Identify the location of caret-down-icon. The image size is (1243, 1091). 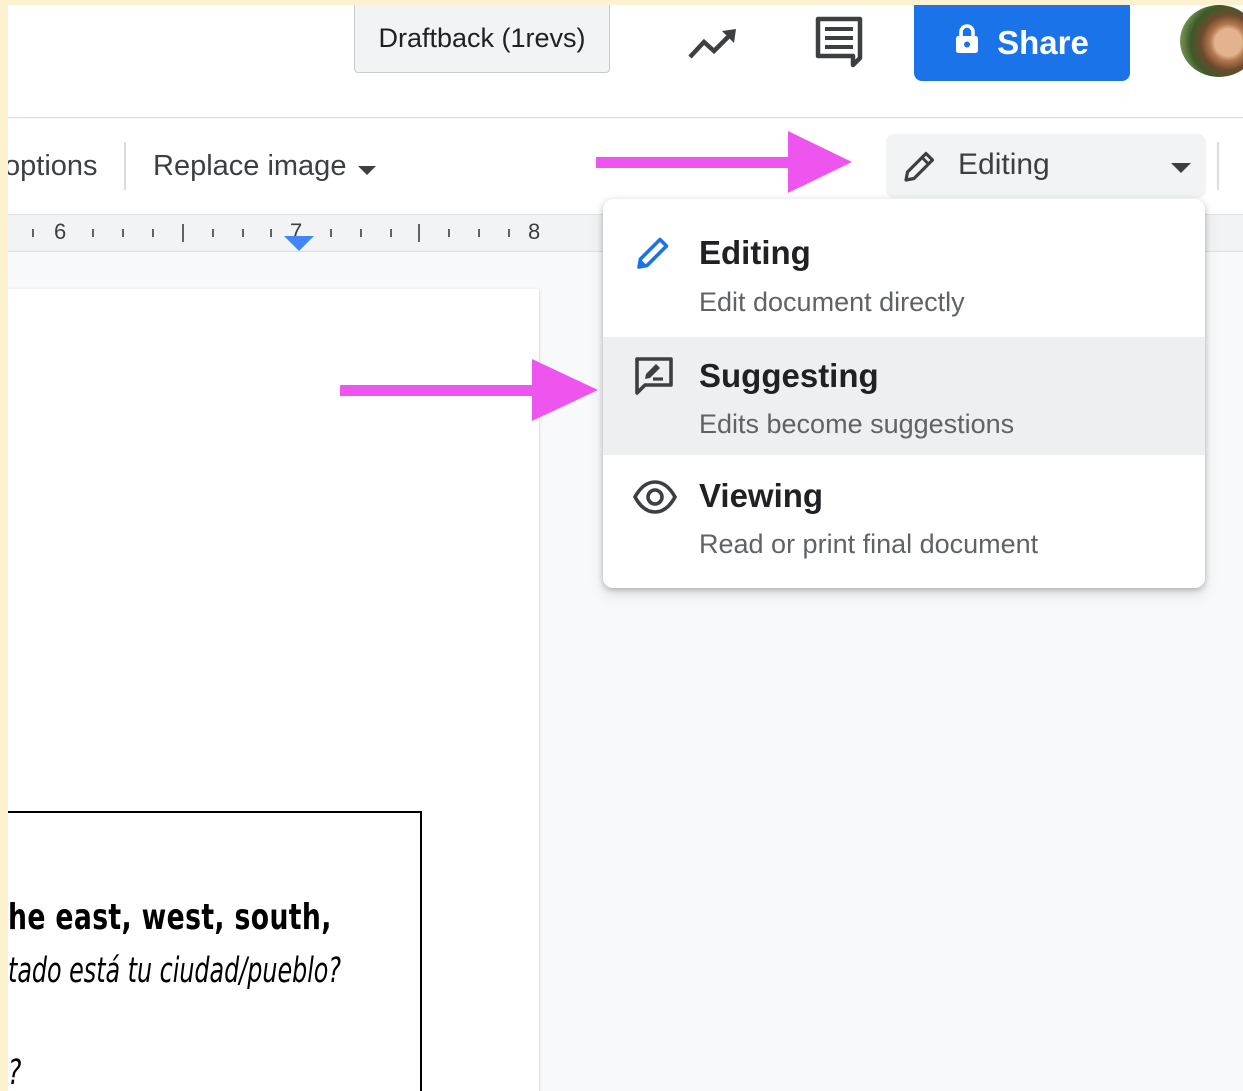
(367, 167).